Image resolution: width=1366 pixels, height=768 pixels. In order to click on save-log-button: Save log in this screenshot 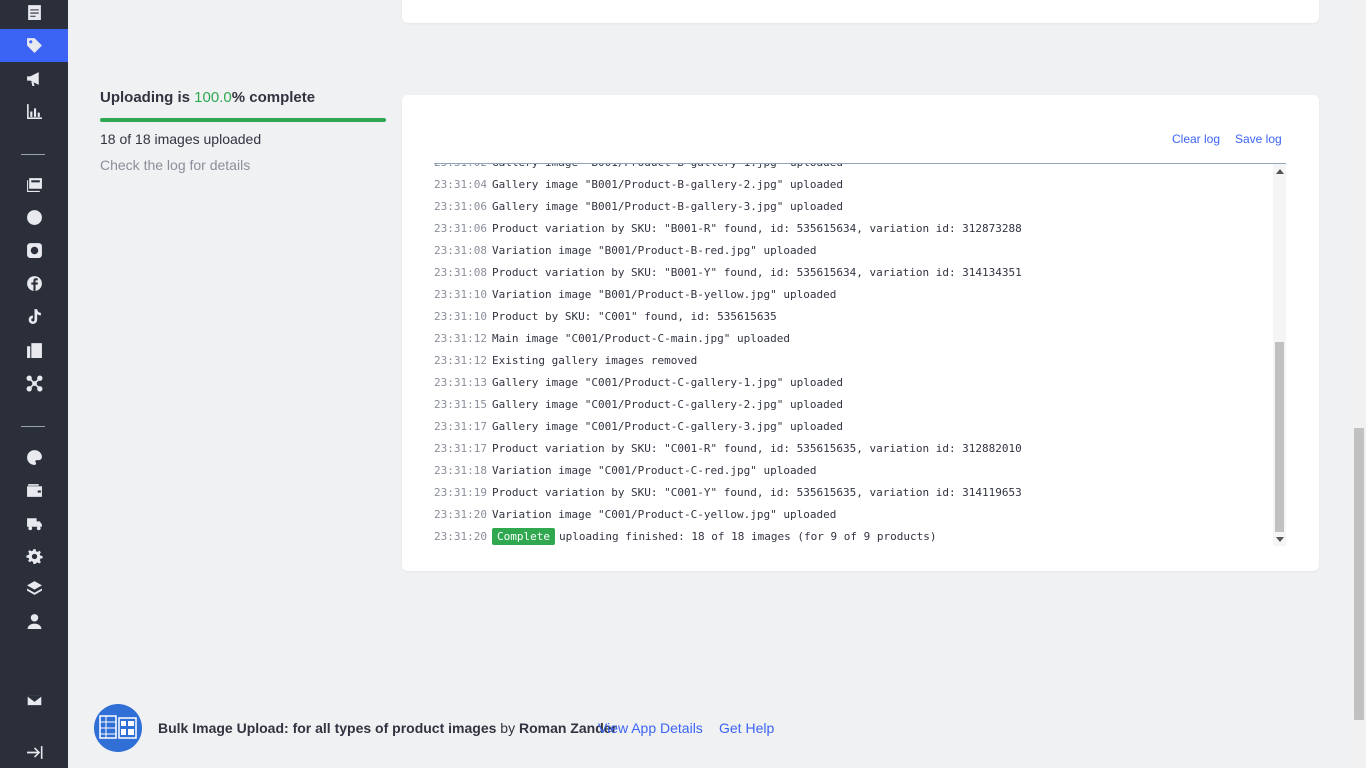, I will do `click(1258, 139)`.